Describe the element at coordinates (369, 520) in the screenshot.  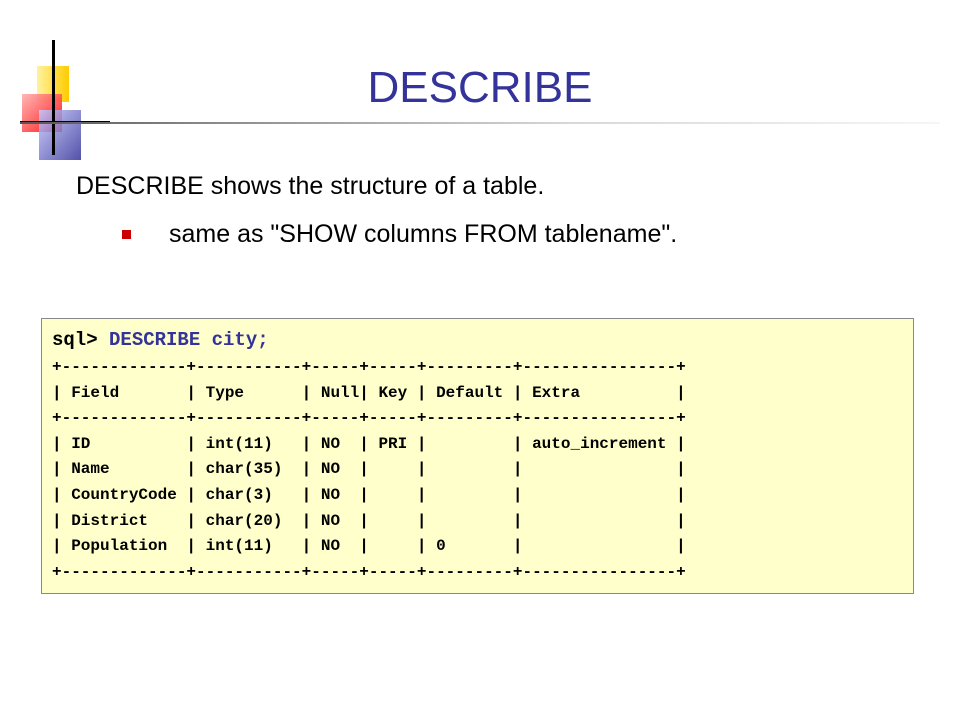
I see `table-row: | District | char(20) | NO | | | |` at that location.